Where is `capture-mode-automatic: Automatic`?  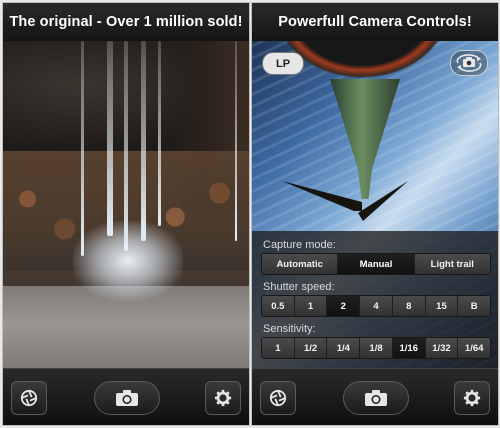 capture-mode-automatic: Automatic is located at coordinates (300, 264).